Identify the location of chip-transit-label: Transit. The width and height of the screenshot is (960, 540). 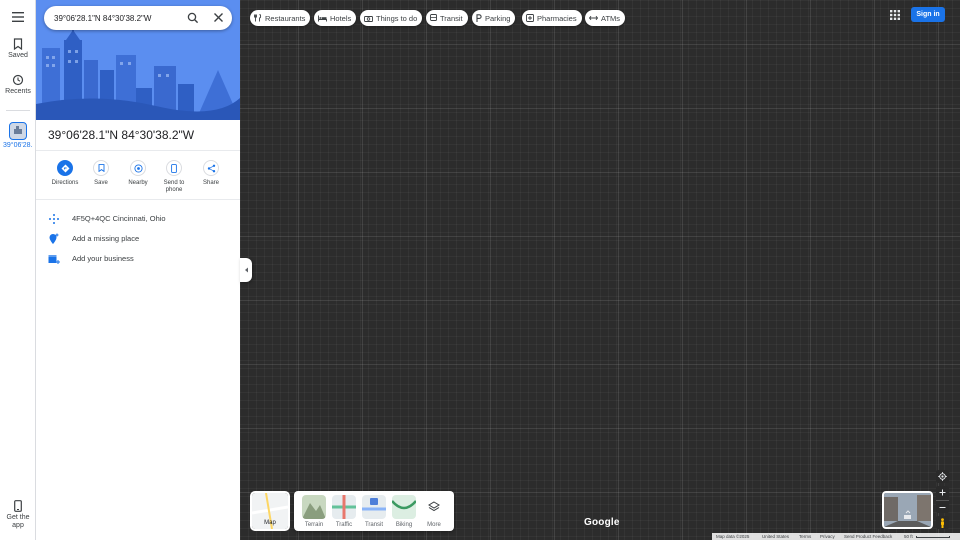
(451, 18).